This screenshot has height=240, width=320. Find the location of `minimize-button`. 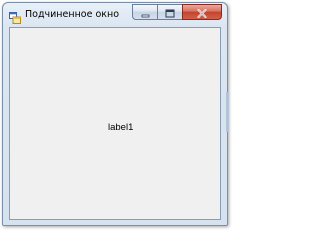

minimize-button is located at coordinates (144, 12).